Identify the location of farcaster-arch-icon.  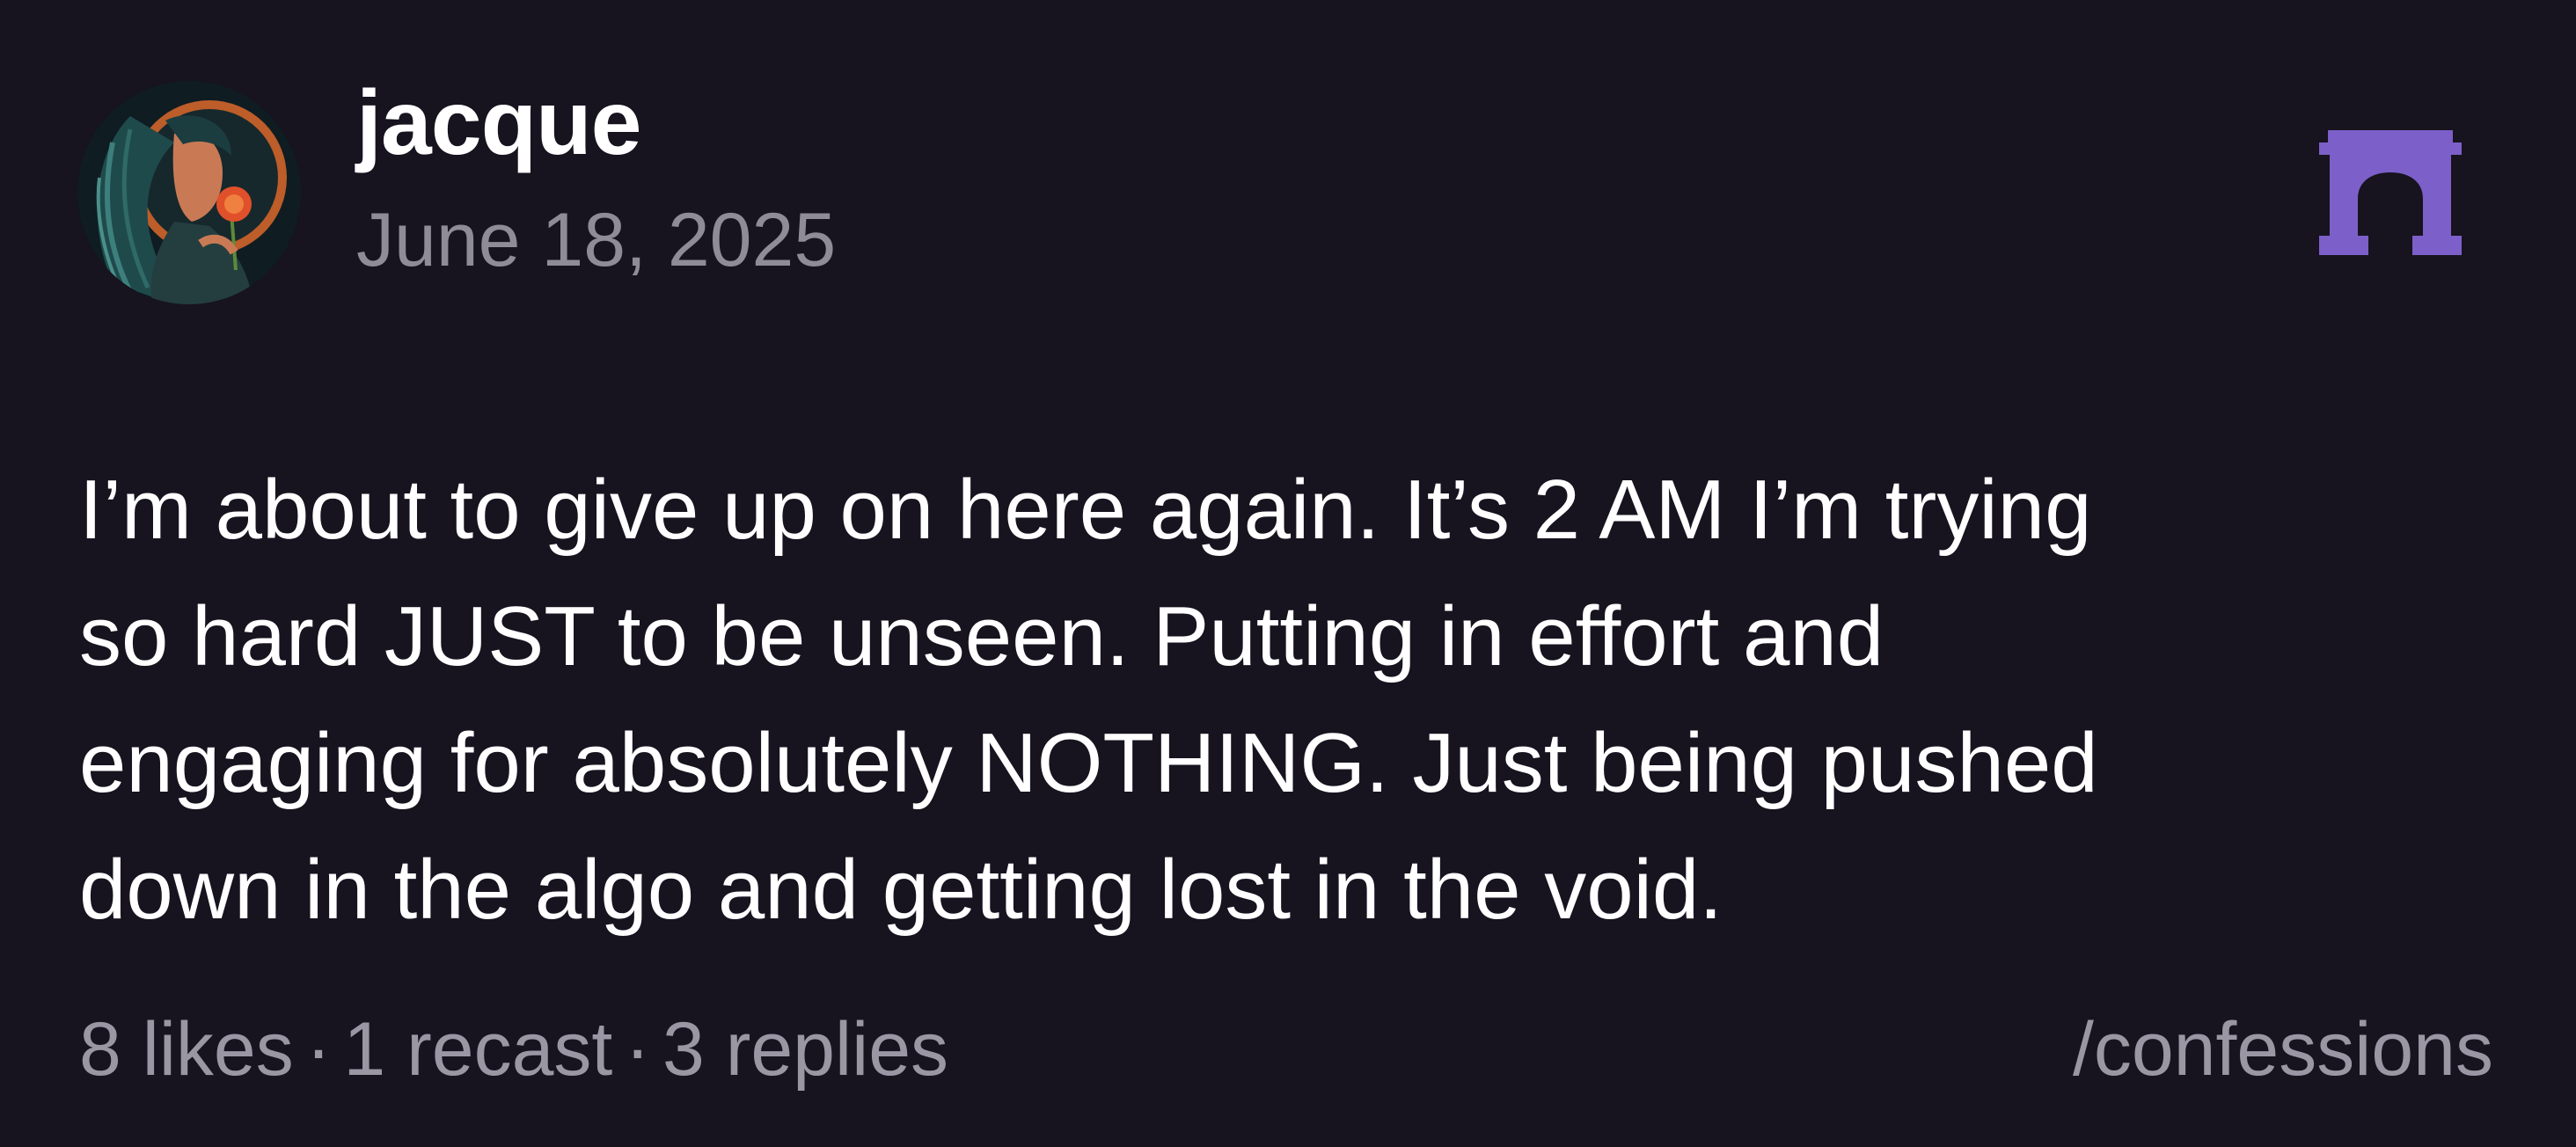
(2390, 192).